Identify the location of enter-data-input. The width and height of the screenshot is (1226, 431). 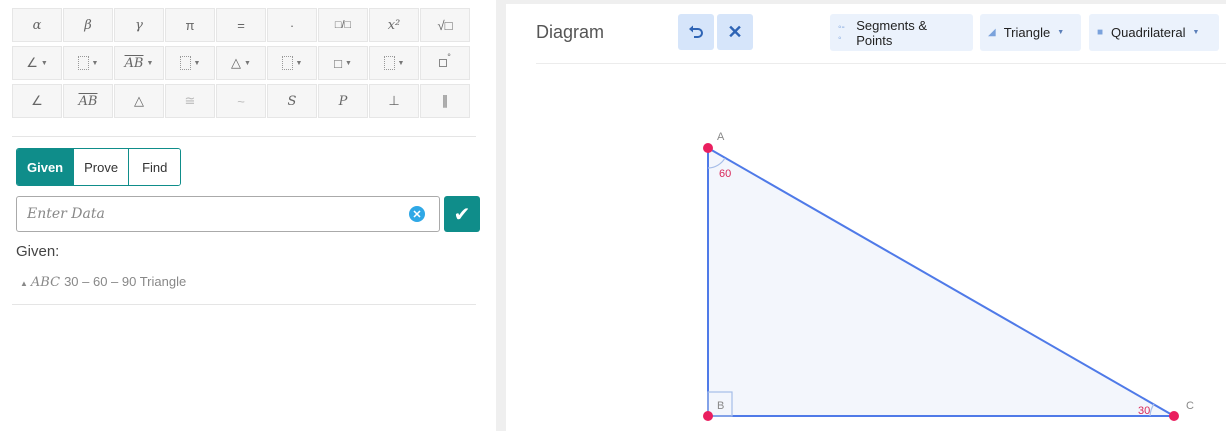
(212, 214).